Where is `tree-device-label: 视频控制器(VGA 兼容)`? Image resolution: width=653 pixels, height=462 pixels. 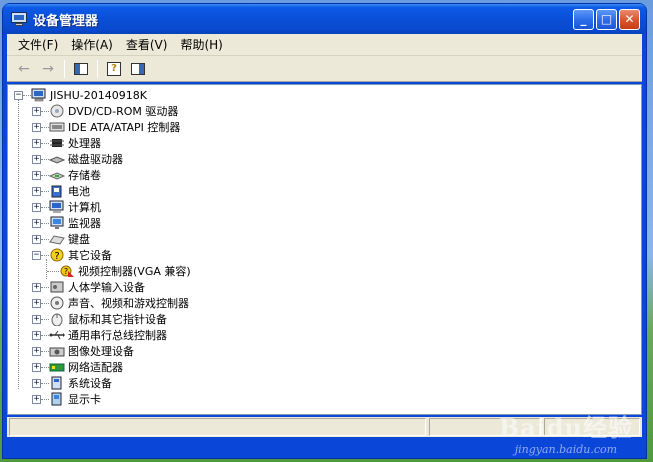 tree-device-label: 视频控制器(VGA 兼容) is located at coordinates (134, 271).